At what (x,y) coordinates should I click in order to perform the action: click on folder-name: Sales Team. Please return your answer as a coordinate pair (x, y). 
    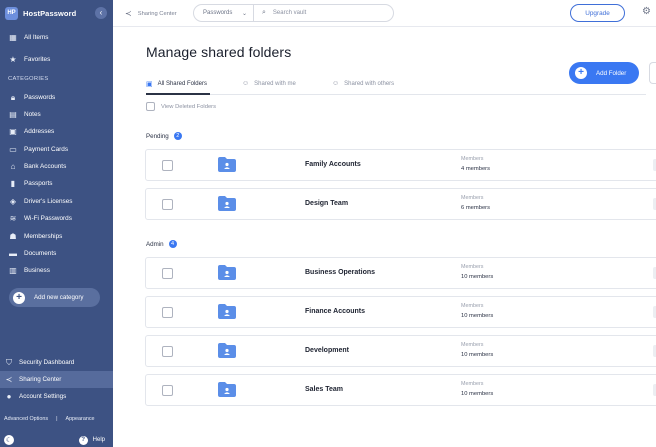
    Looking at the image, I should click on (324, 389).